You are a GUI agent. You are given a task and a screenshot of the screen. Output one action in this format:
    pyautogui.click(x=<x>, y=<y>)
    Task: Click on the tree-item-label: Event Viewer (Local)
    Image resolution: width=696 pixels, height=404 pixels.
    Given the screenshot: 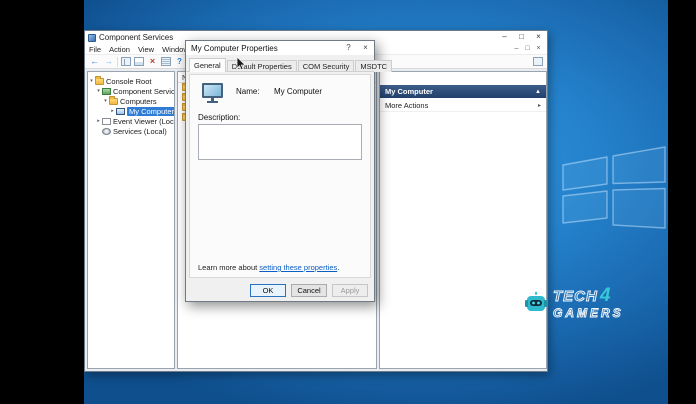 What is the action you would take?
    pyautogui.click(x=143, y=121)
    